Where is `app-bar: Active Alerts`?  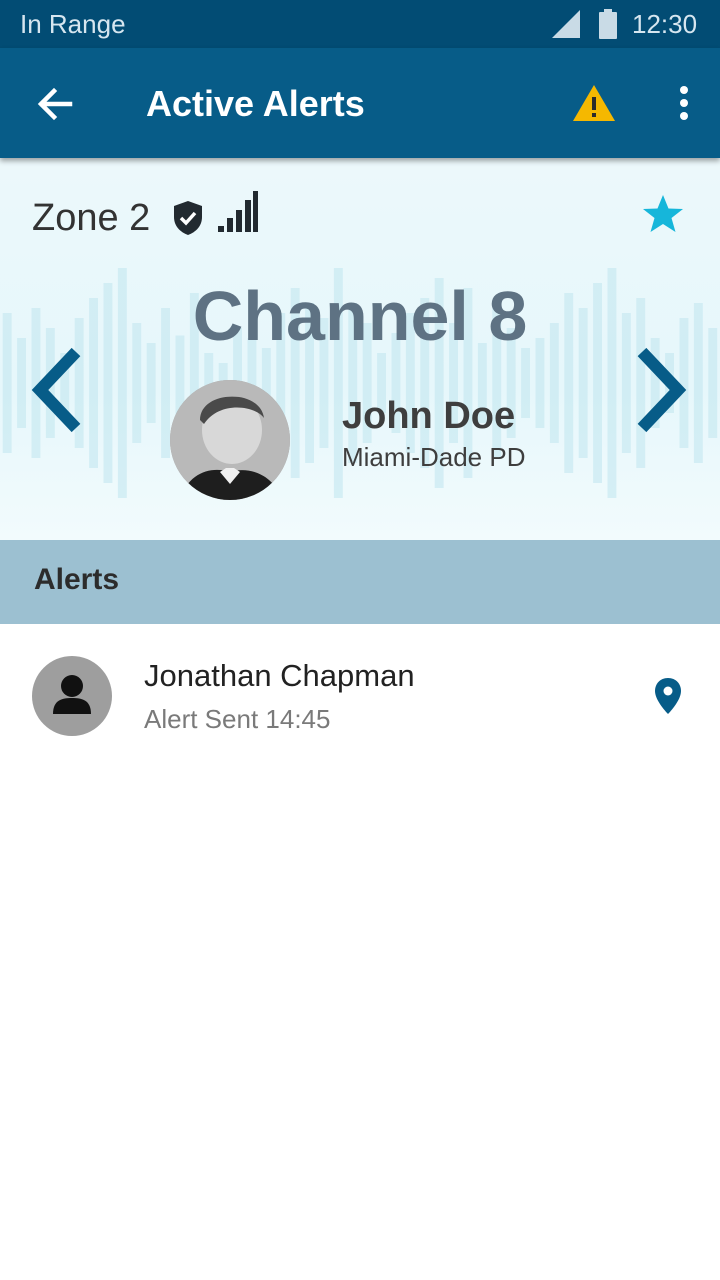 app-bar: Active Alerts is located at coordinates (360, 103).